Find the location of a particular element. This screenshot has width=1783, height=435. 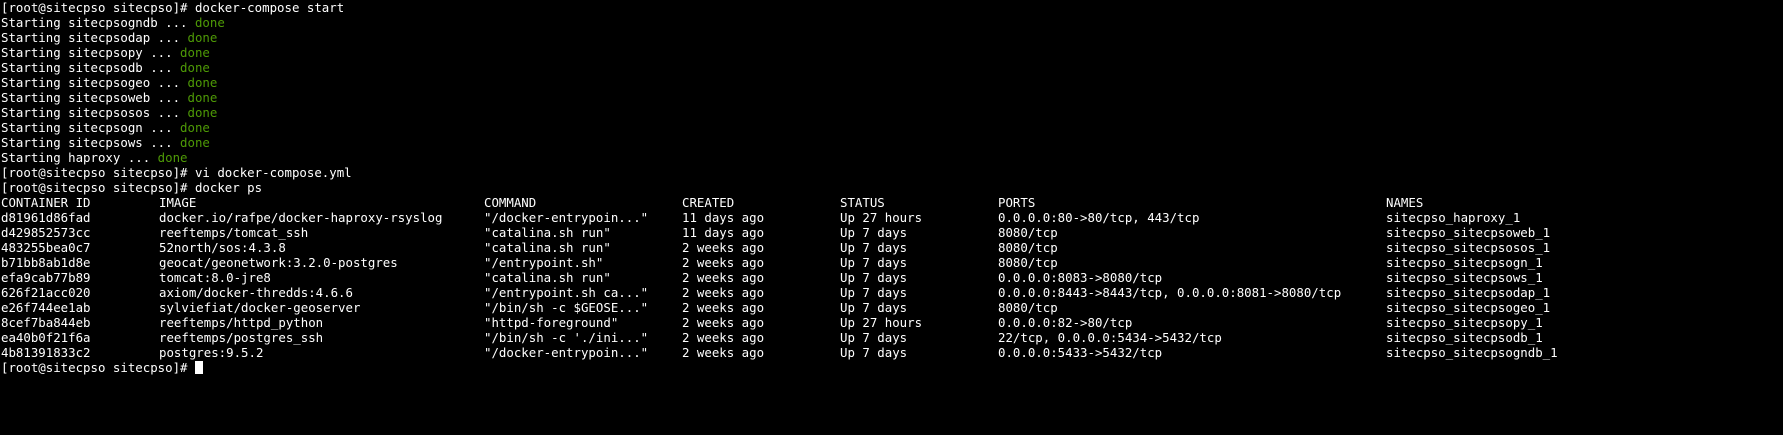

cell-command: "/entrypoint.sh" is located at coordinates (544, 262).